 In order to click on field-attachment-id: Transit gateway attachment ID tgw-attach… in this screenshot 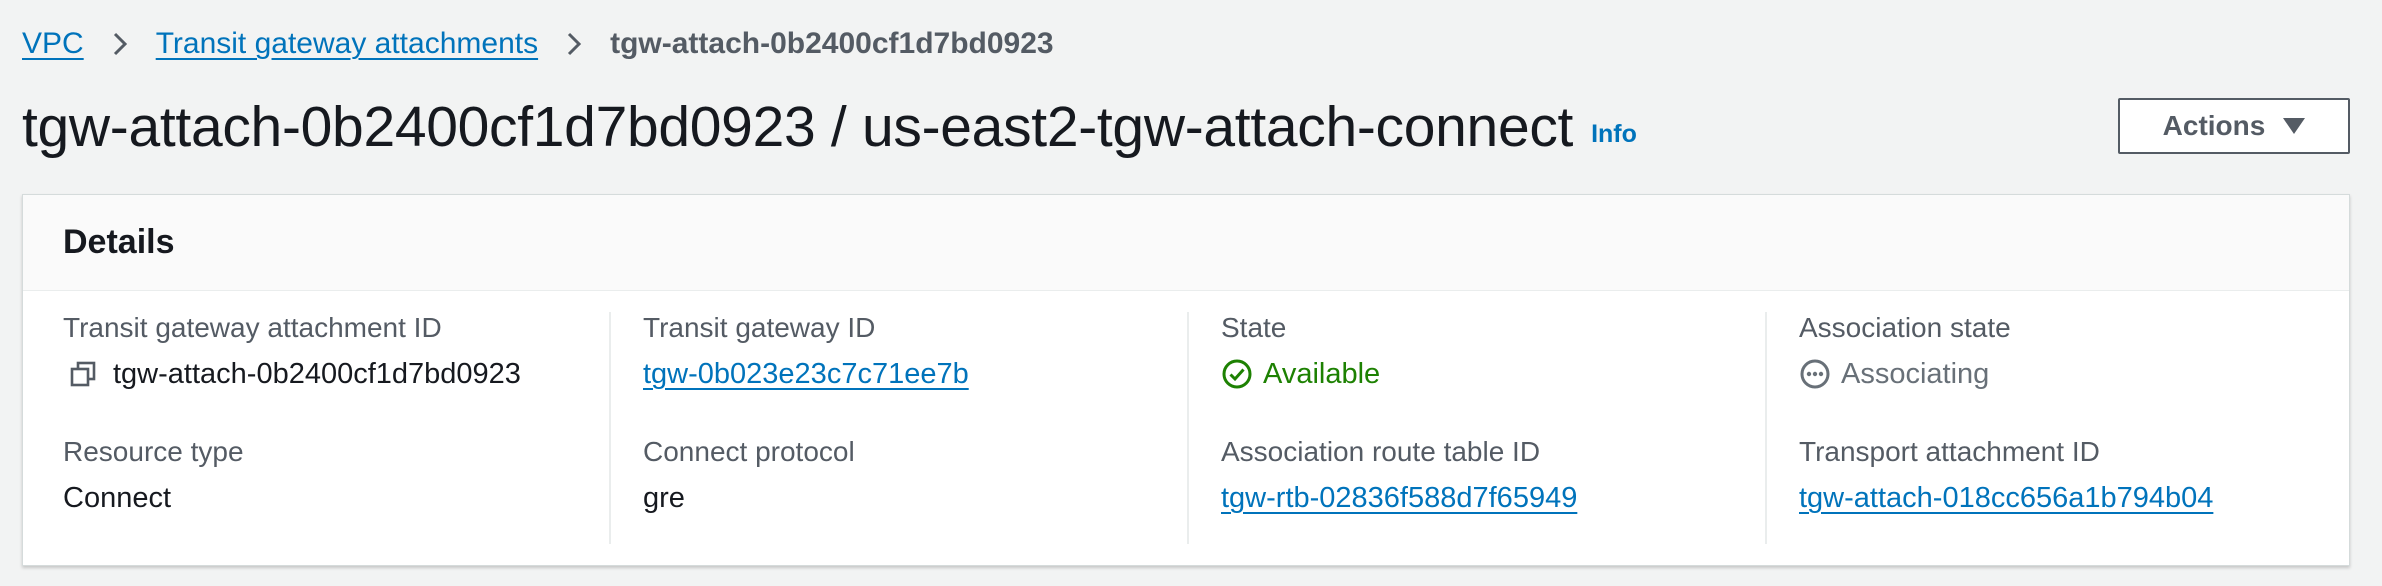, I will do `click(292, 352)`.